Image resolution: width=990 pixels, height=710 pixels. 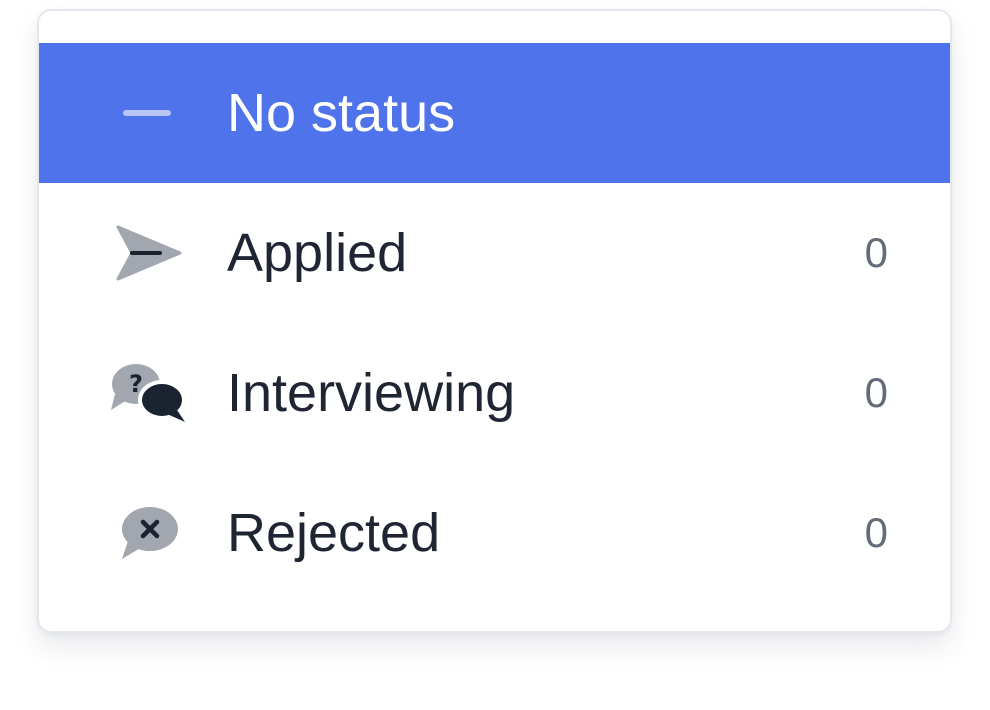 I want to click on chat-question-icon: ?, so click(x=148, y=393).